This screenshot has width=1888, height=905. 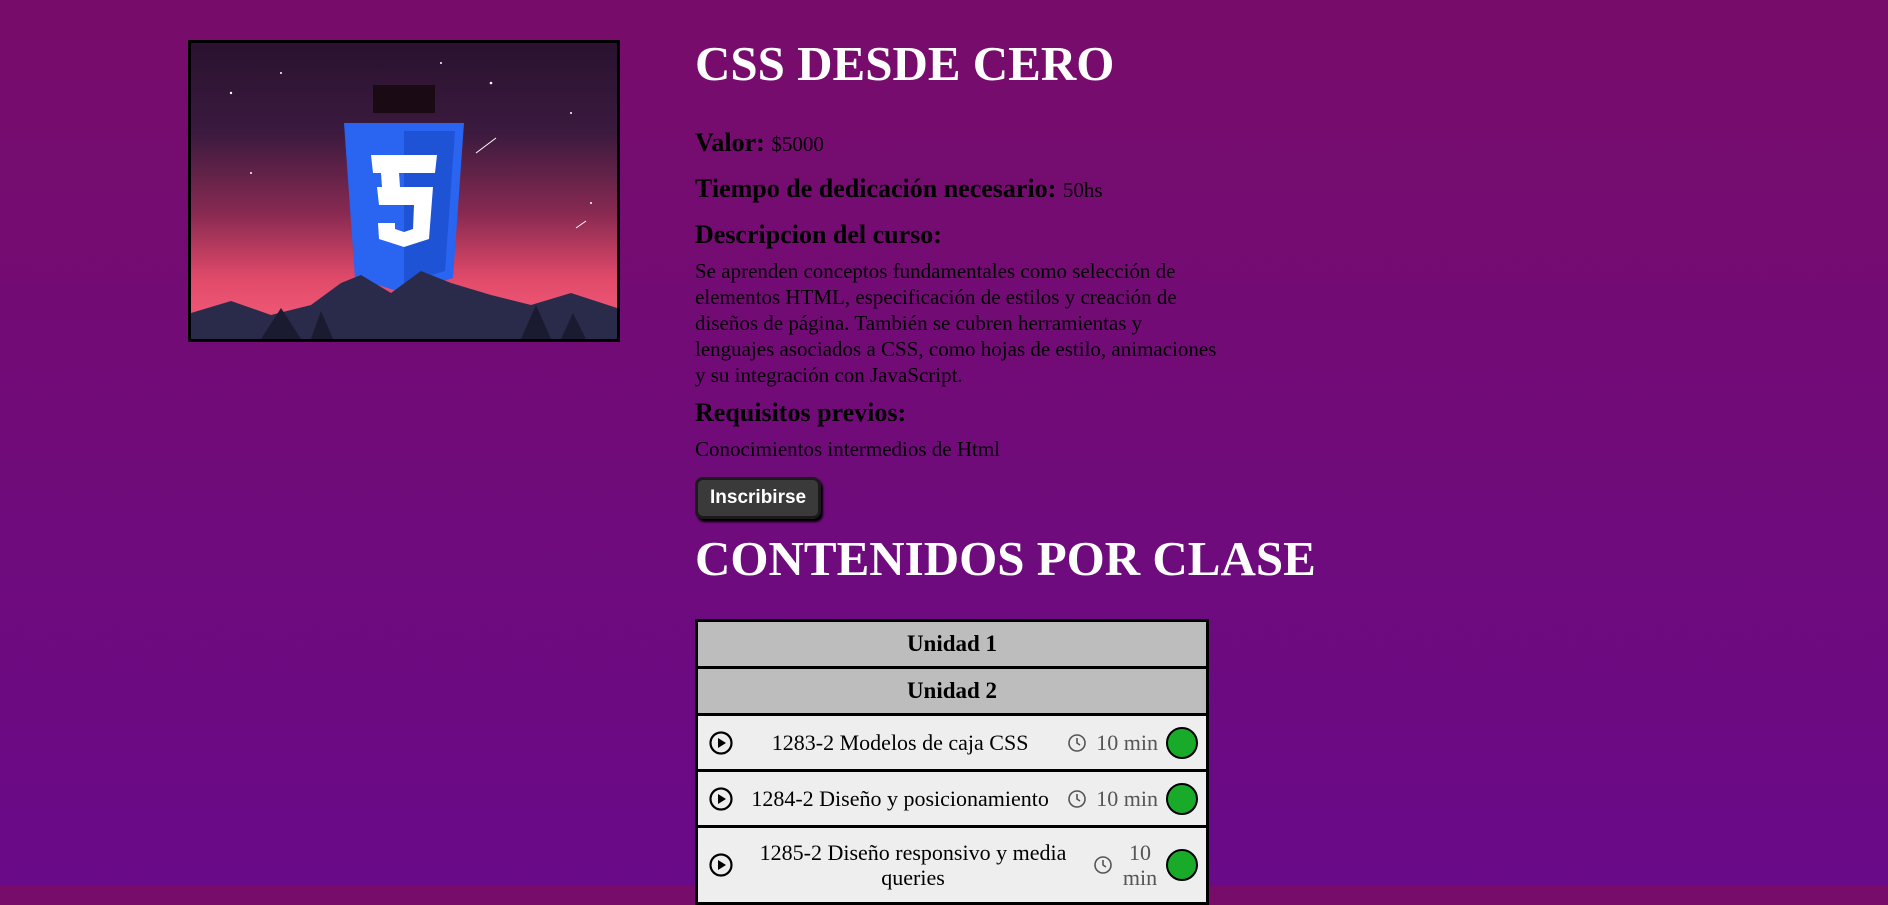 I want to click on css3-logo-icon, so click(x=404, y=200).